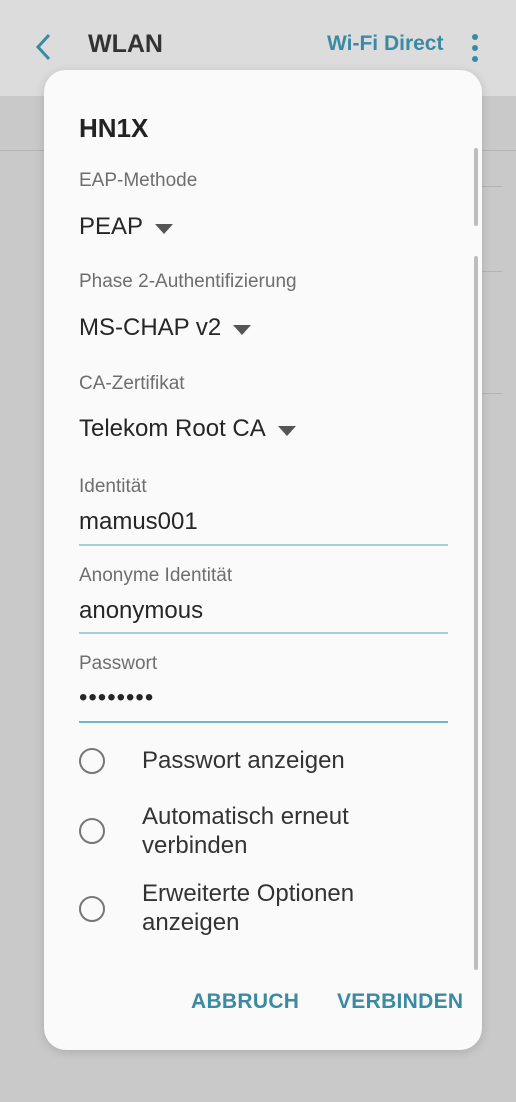 Image resolution: width=516 pixels, height=1102 pixels. Describe the element at coordinates (475, 48) in the screenshot. I see `more-options-icon` at that location.